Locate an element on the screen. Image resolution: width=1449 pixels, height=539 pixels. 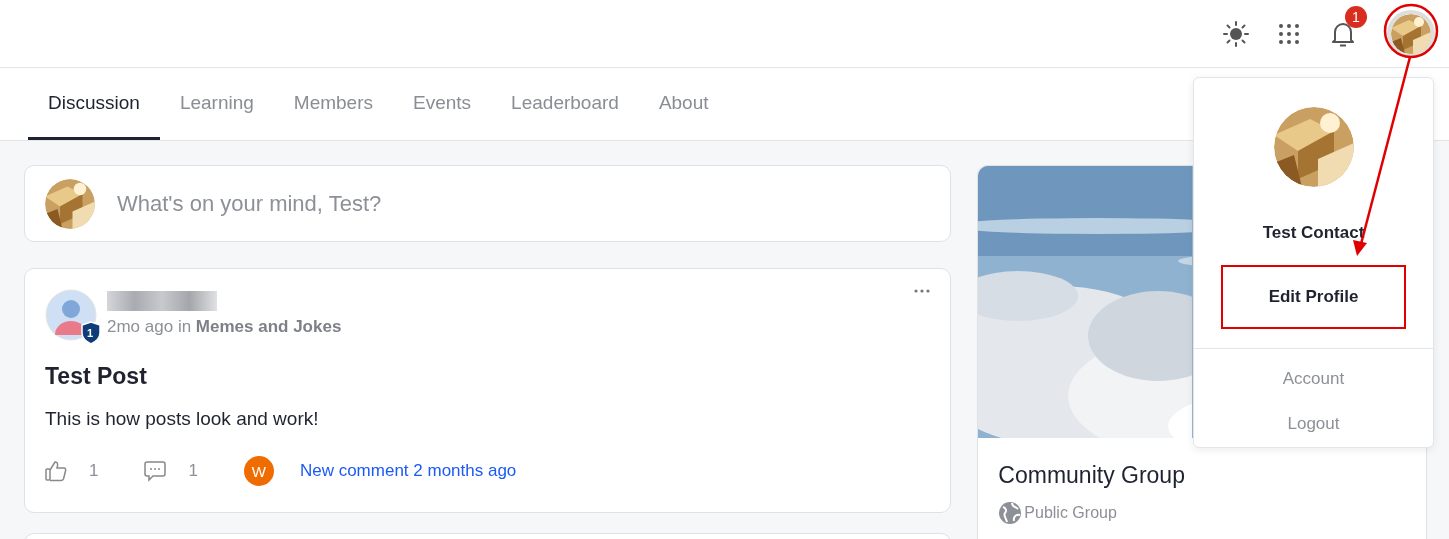
tab: Learning is located at coordinates (216, 104).